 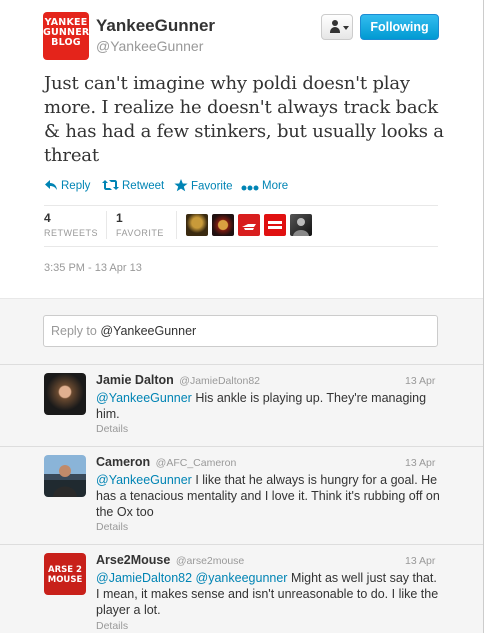 I want to click on retweet-action: Retweet, so click(x=133, y=186).